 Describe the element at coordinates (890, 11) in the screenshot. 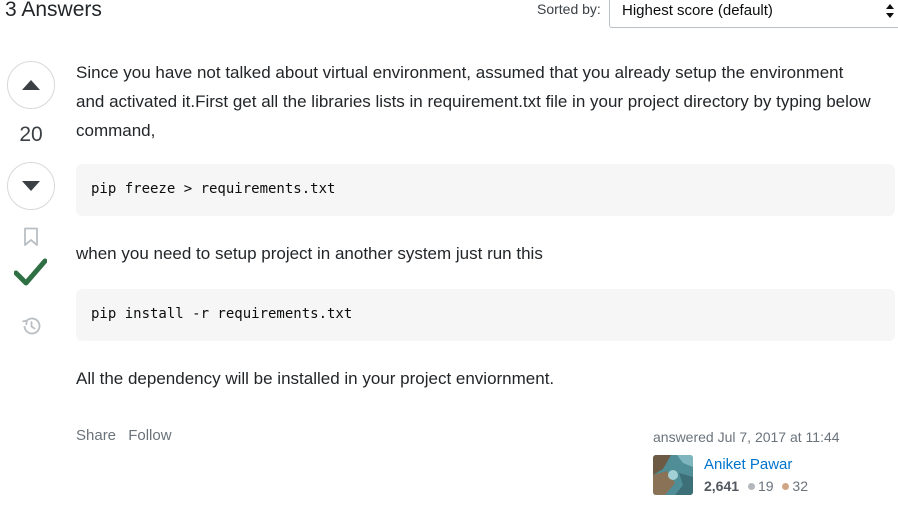

I see `sort-arrows-icon` at that location.